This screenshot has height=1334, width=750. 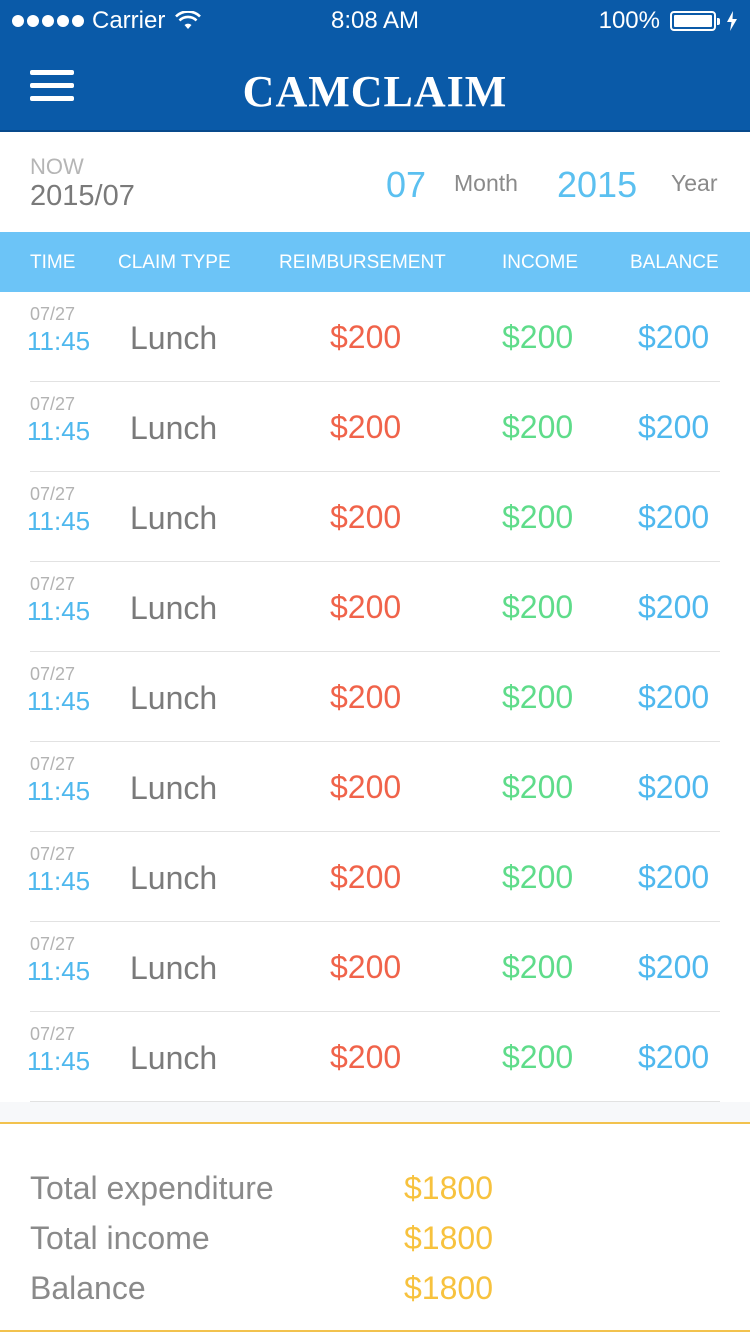 I want to click on charging-bolt-icon, so click(x=732, y=21).